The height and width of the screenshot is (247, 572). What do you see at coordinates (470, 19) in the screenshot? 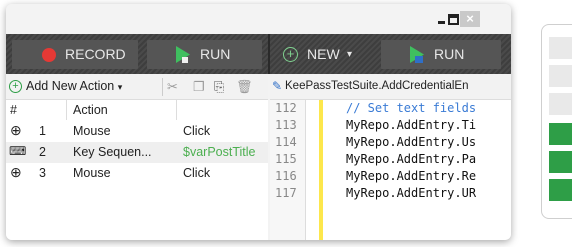
I see `close-button: ×` at bounding box center [470, 19].